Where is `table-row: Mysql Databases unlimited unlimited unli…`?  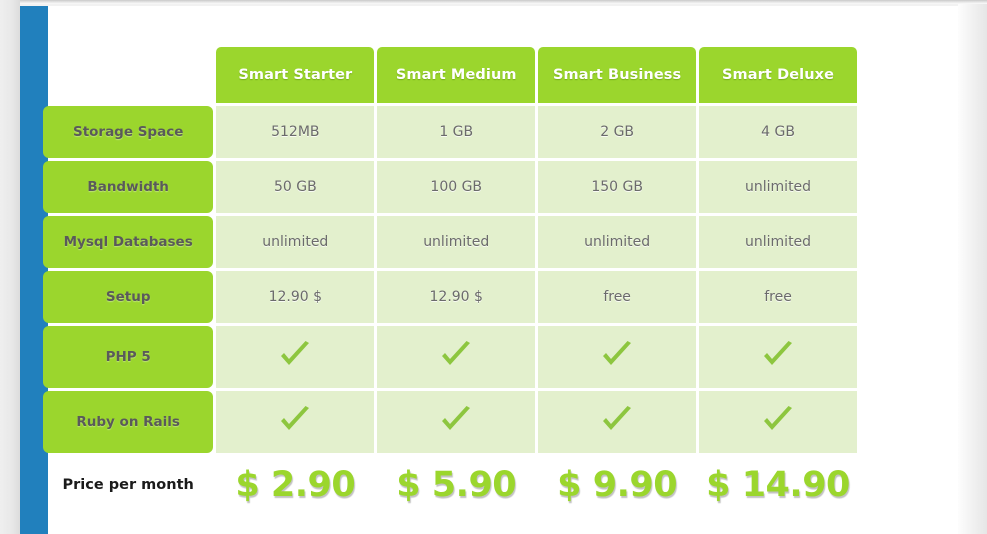 table-row: Mysql Databases unlimited unlimited unli… is located at coordinates (450, 242).